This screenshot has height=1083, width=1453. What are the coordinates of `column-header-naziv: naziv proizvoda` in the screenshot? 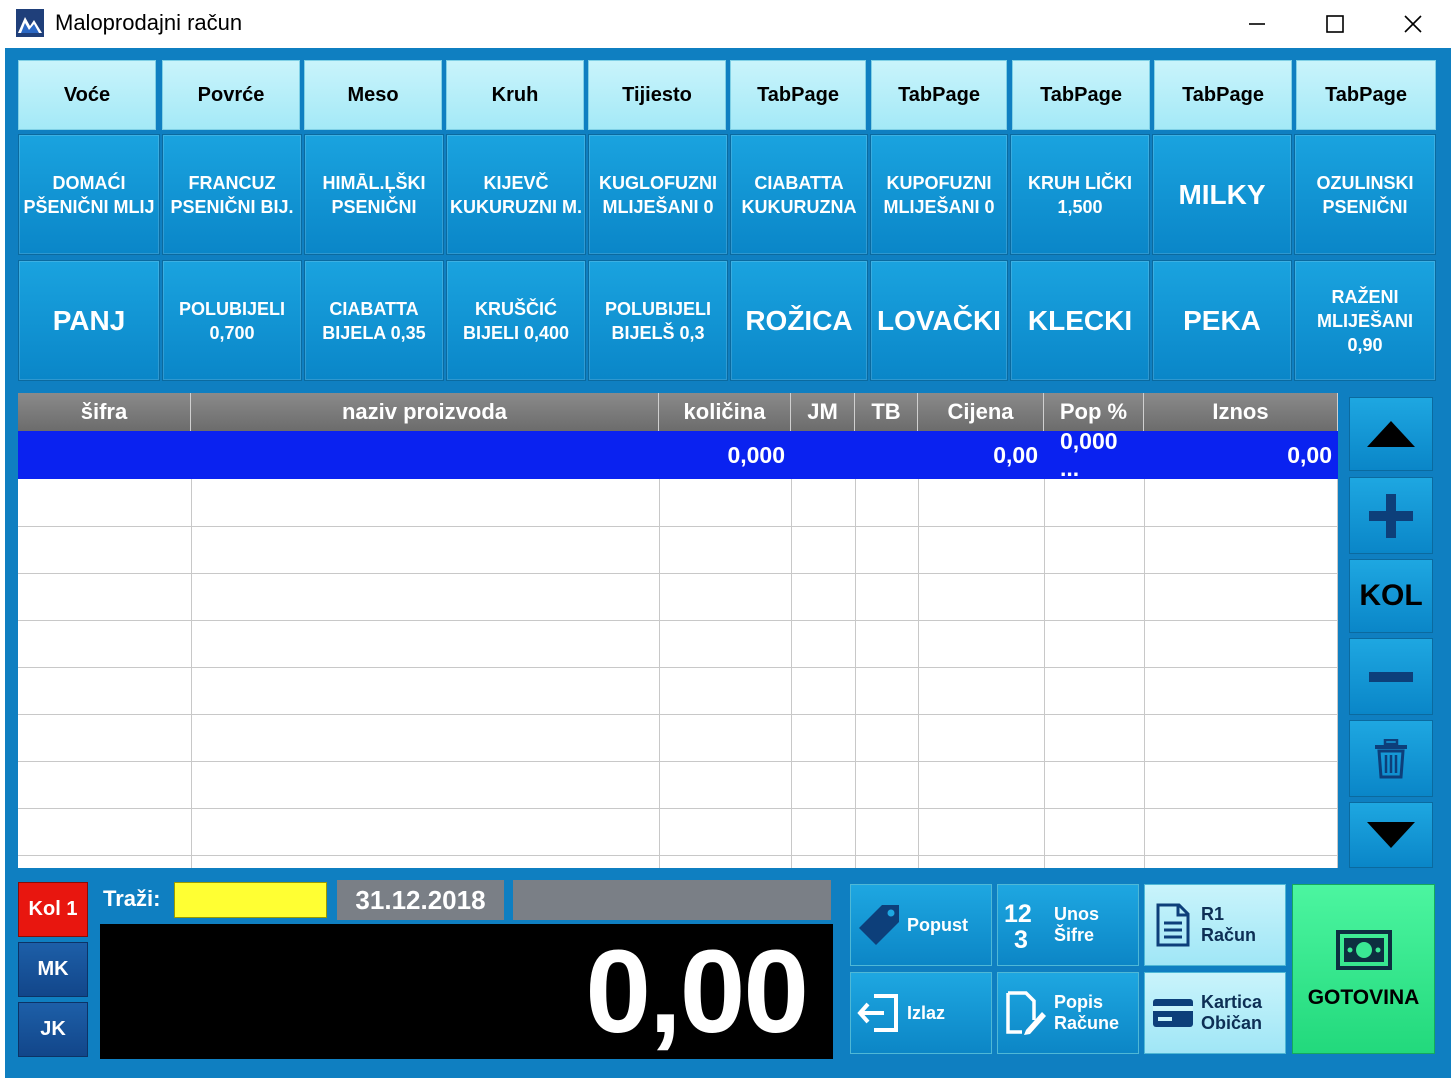 It's located at (425, 412).